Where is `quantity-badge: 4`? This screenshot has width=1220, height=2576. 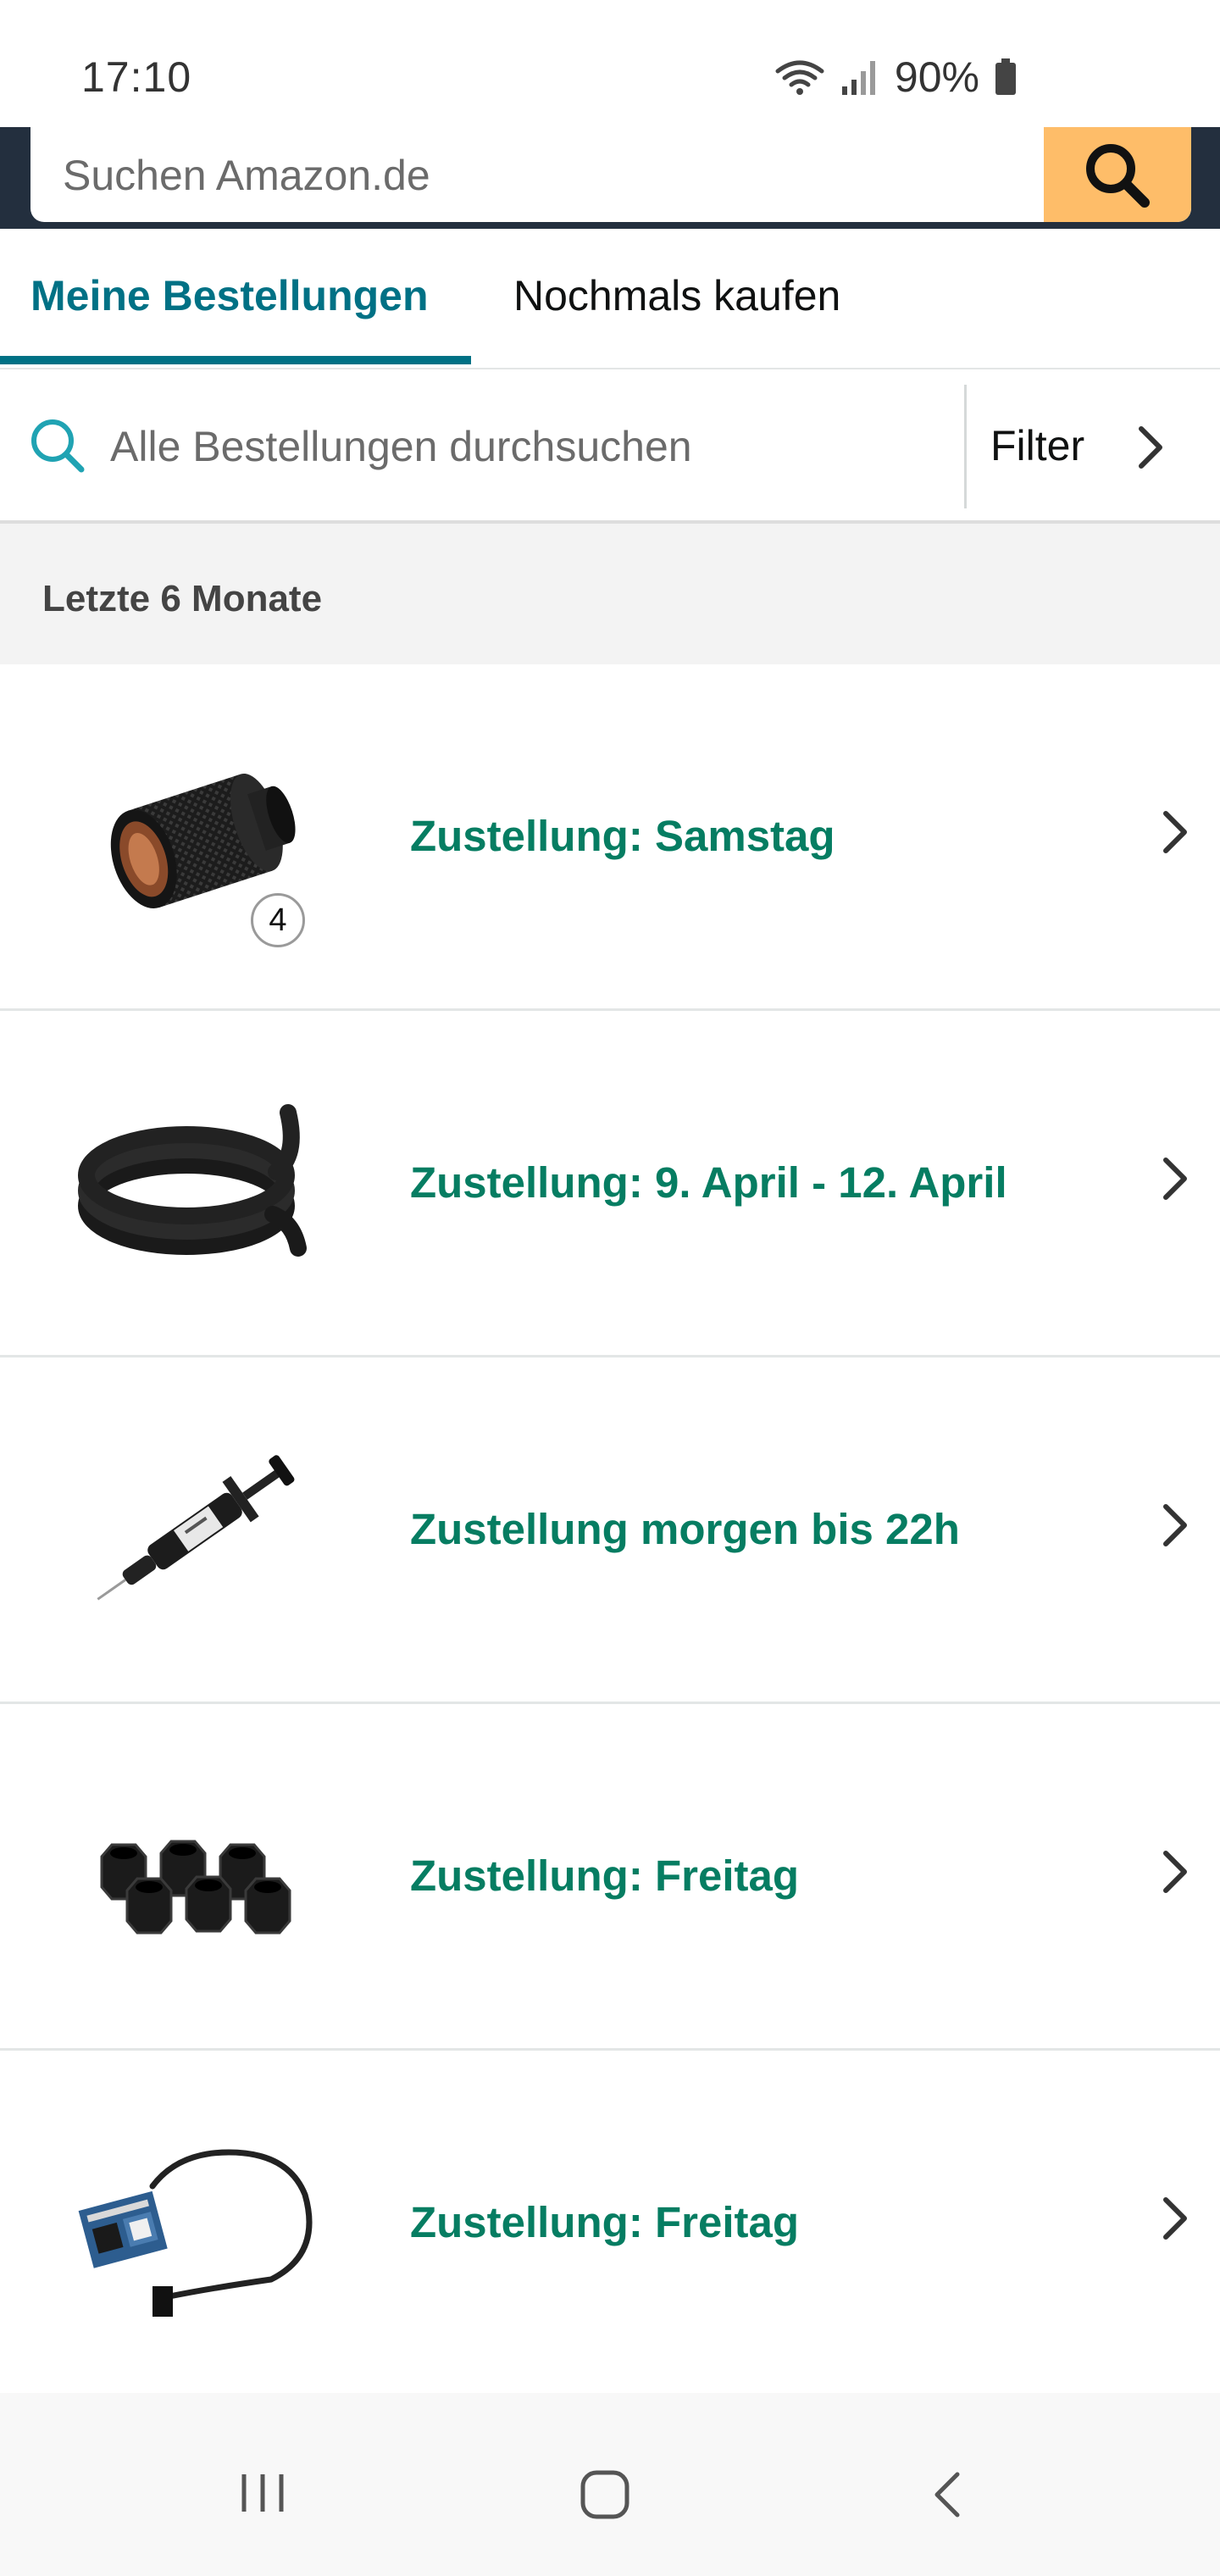 quantity-badge: 4 is located at coordinates (278, 920).